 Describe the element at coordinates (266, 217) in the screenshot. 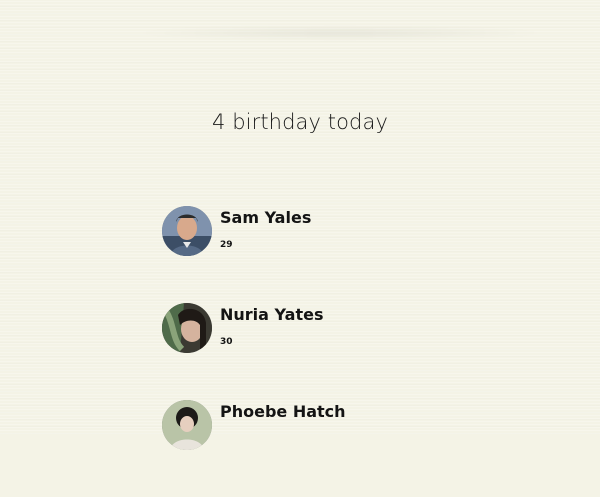

I see `person-name: Sam Yales` at that location.